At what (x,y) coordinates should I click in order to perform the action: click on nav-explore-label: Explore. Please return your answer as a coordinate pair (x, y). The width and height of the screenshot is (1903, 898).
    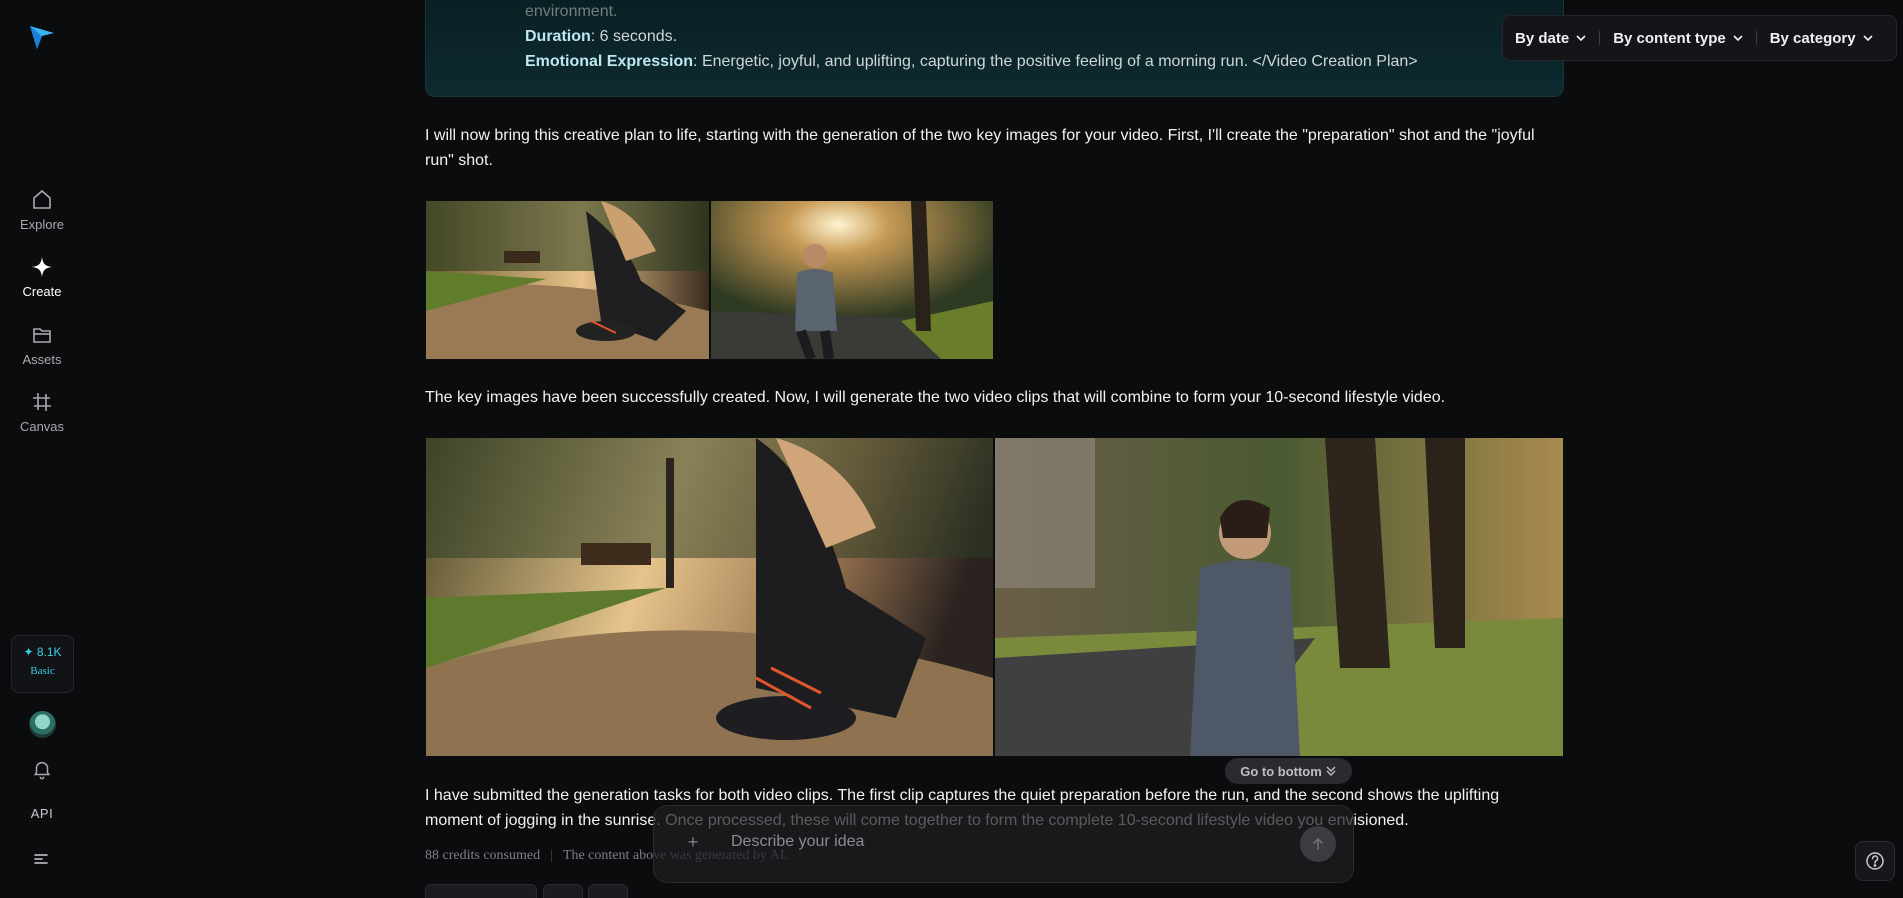
    Looking at the image, I should click on (42, 224).